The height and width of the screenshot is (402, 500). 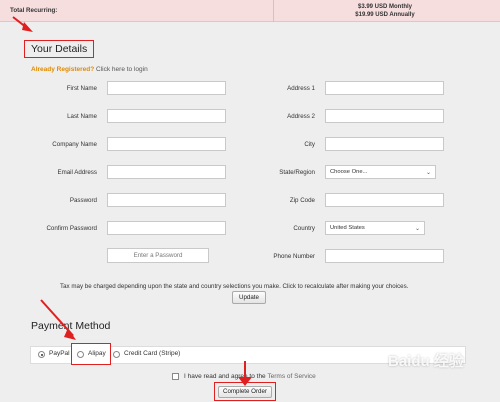 What do you see at coordinates (380, 172) in the screenshot?
I see `state-select: Choose One... ⌄` at bounding box center [380, 172].